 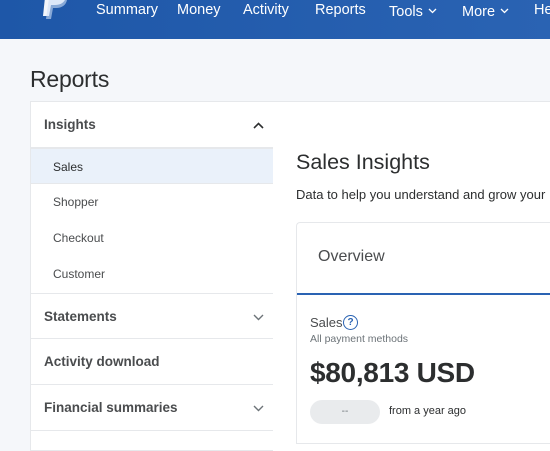 I want to click on nav-reports-label: Reports, so click(x=340, y=10).